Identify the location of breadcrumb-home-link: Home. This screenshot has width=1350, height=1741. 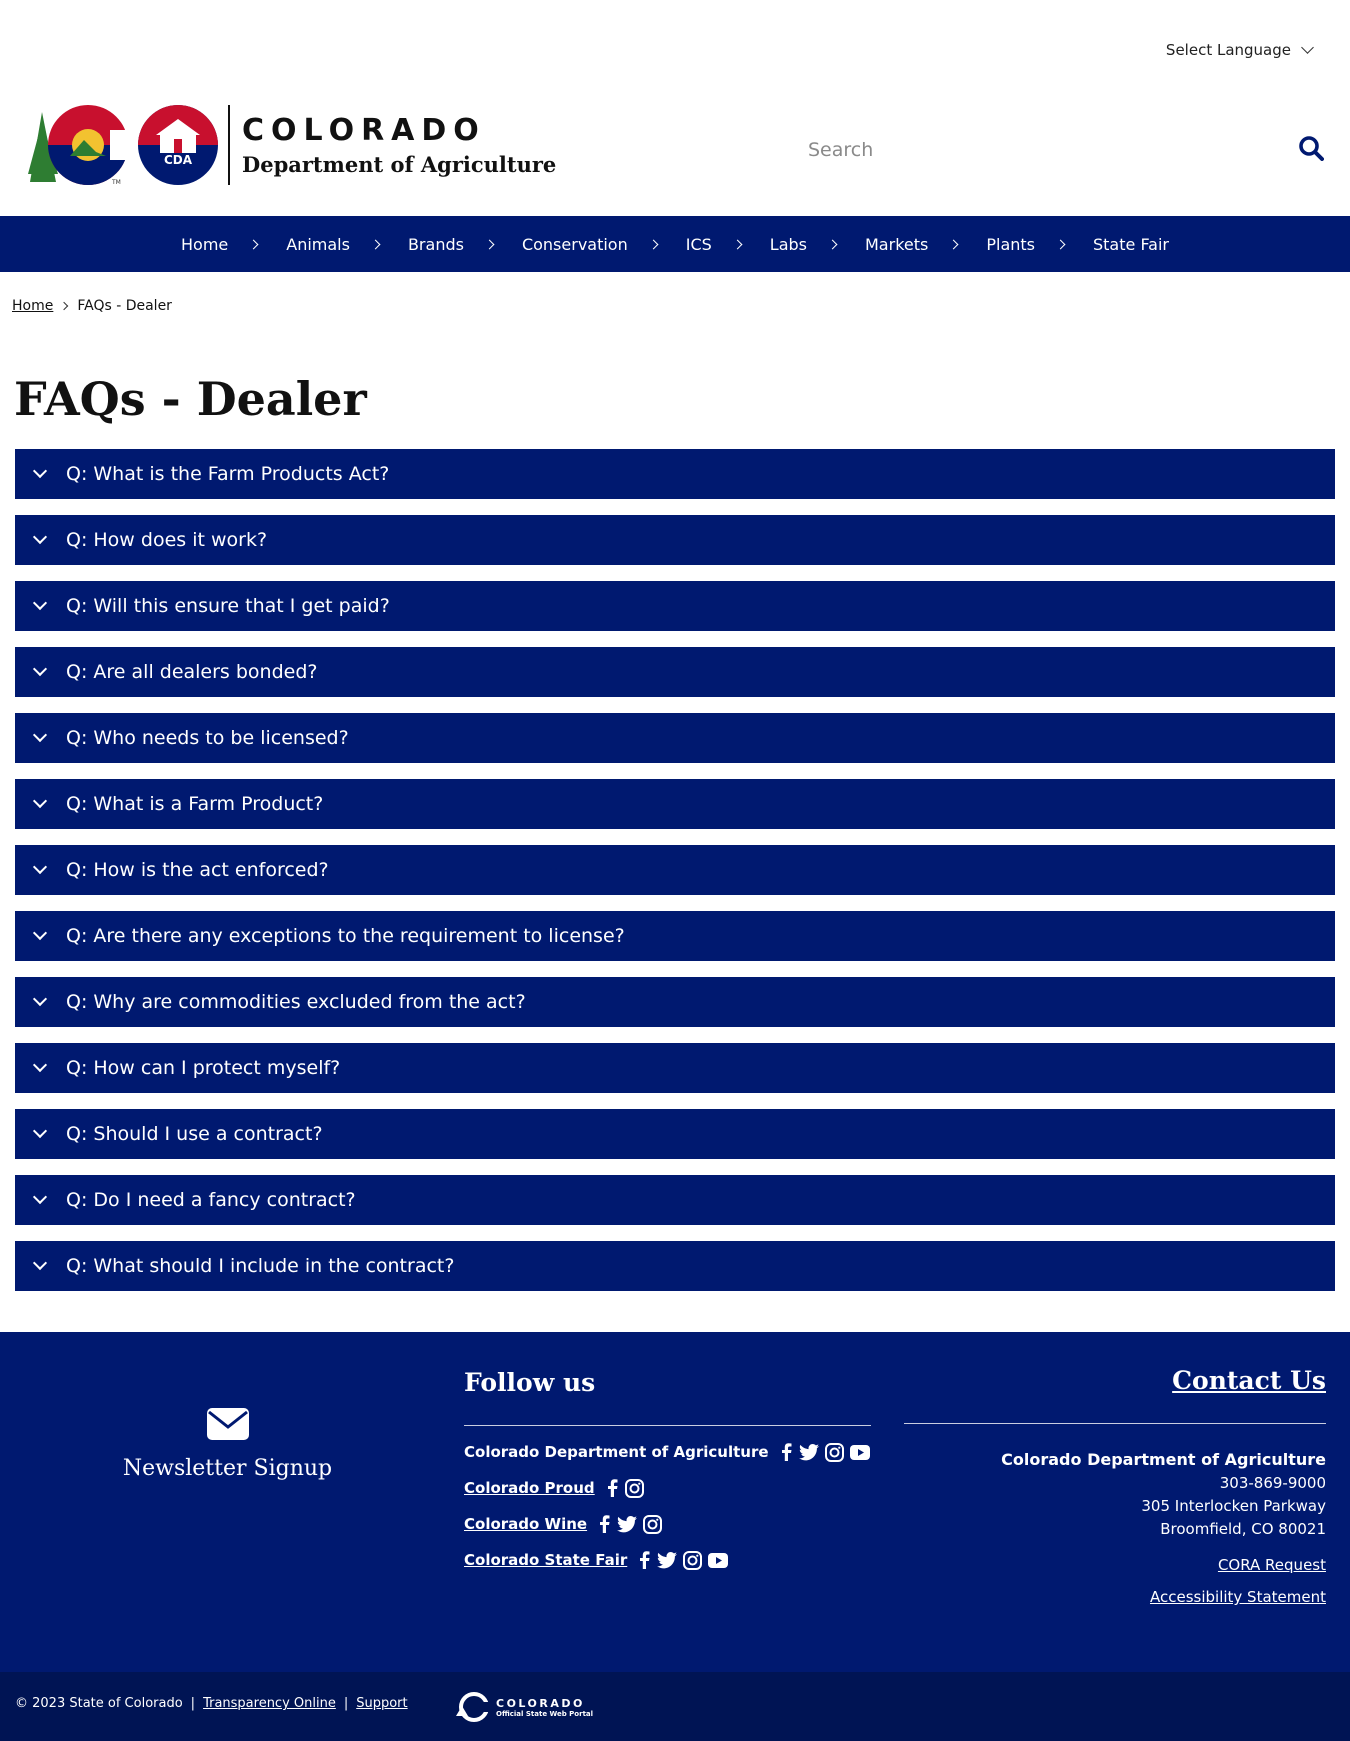
(32, 306).